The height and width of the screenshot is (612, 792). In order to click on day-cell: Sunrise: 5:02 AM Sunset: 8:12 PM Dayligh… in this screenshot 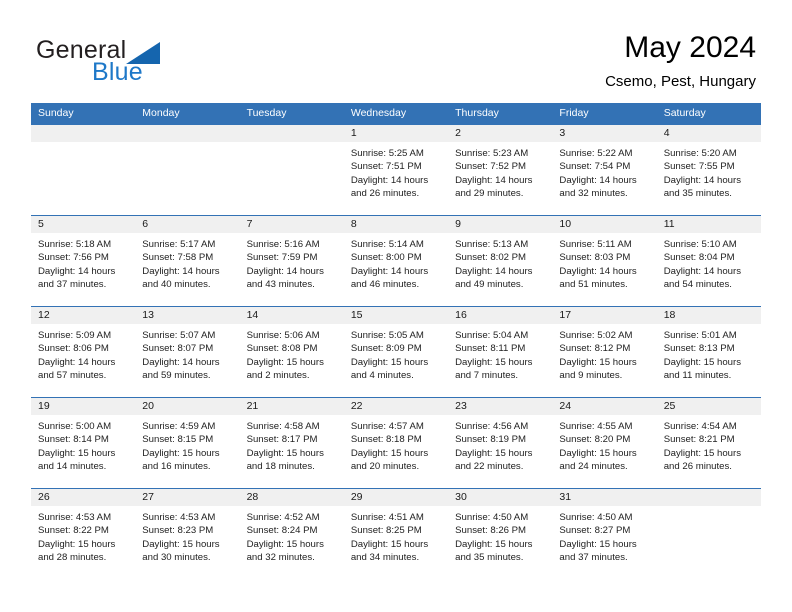, I will do `click(604, 360)`.